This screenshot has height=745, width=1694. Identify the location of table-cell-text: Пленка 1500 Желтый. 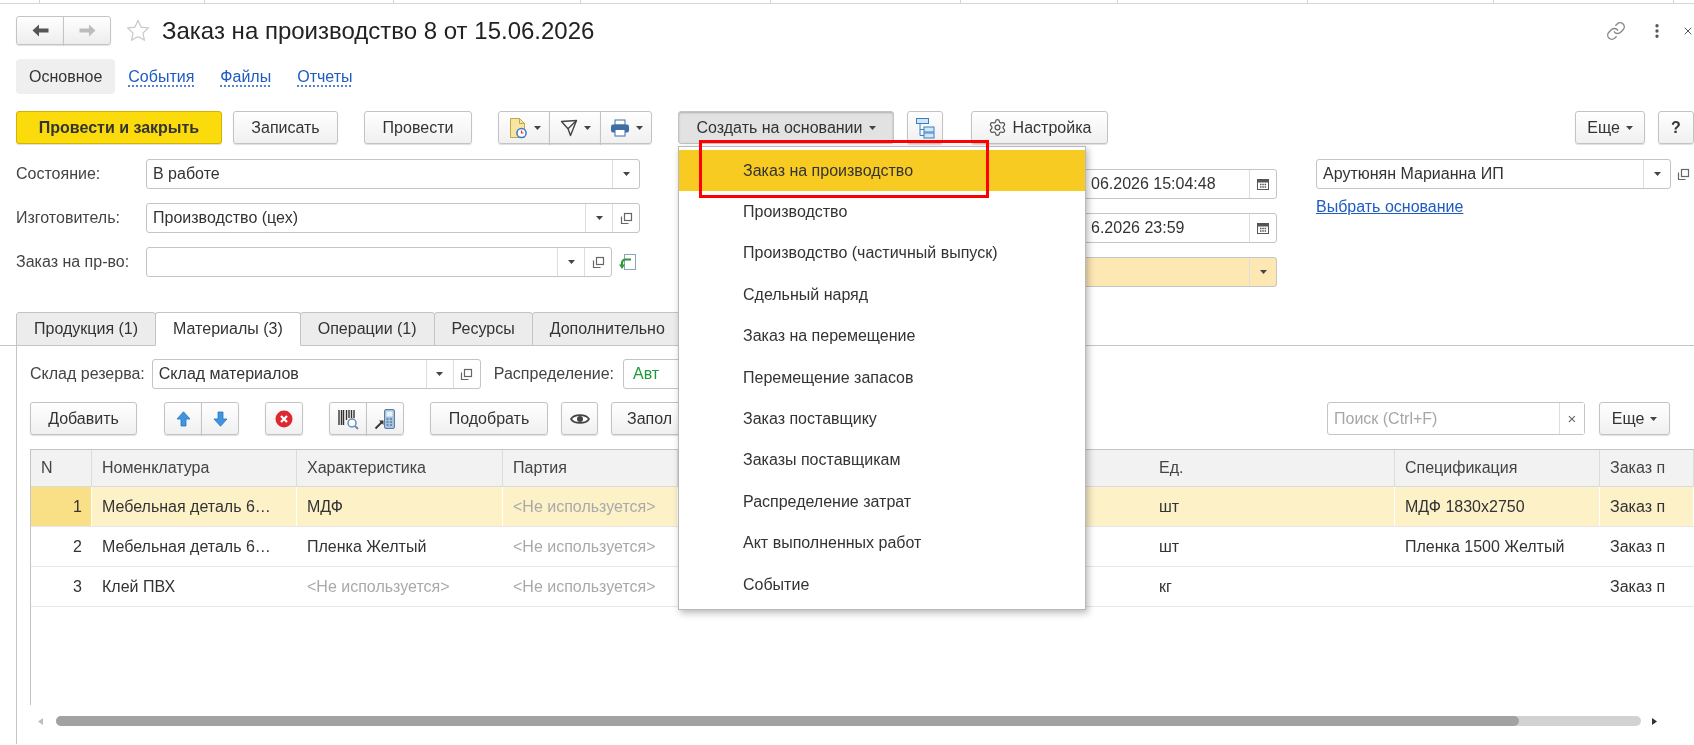
(1485, 546).